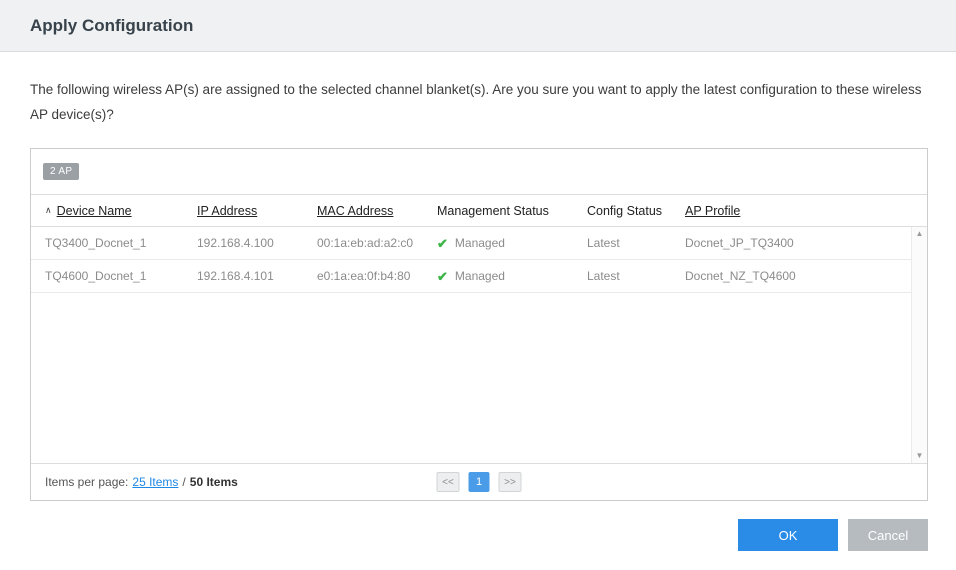 This screenshot has height=570, width=956. I want to click on column-label-ap-profile: AP Profile, so click(713, 210).